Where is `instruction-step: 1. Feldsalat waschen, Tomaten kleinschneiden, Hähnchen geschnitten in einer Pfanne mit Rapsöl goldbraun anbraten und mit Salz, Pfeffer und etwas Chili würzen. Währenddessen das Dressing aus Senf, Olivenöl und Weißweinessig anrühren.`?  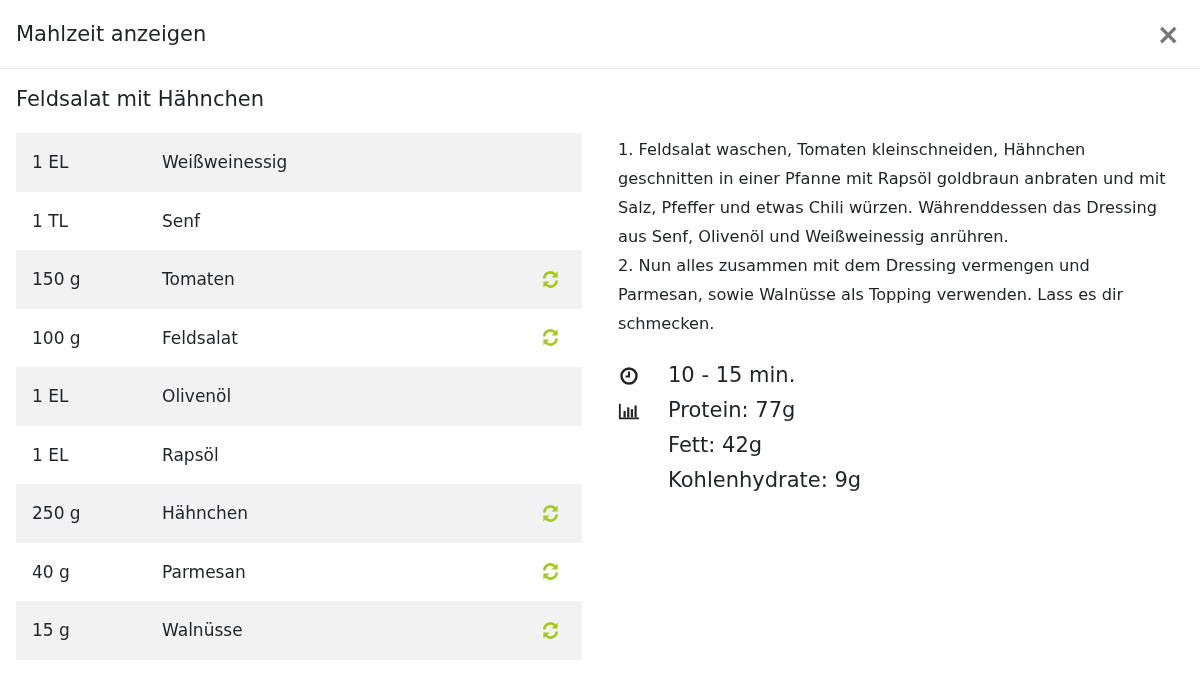
instruction-step: 1. Feldsalat waschen, Tomaten kleinschneiden, Hähnchen geschnitten in einer Pfanne mit Rapsöl goldbraun anbraten und mit Salz, Pfeffer und etwas Chili würzen. Währenddessen das Dressing aus Senf, Olivenöl und Weißweinessig anrühren. is located at coordinates (897, 193).